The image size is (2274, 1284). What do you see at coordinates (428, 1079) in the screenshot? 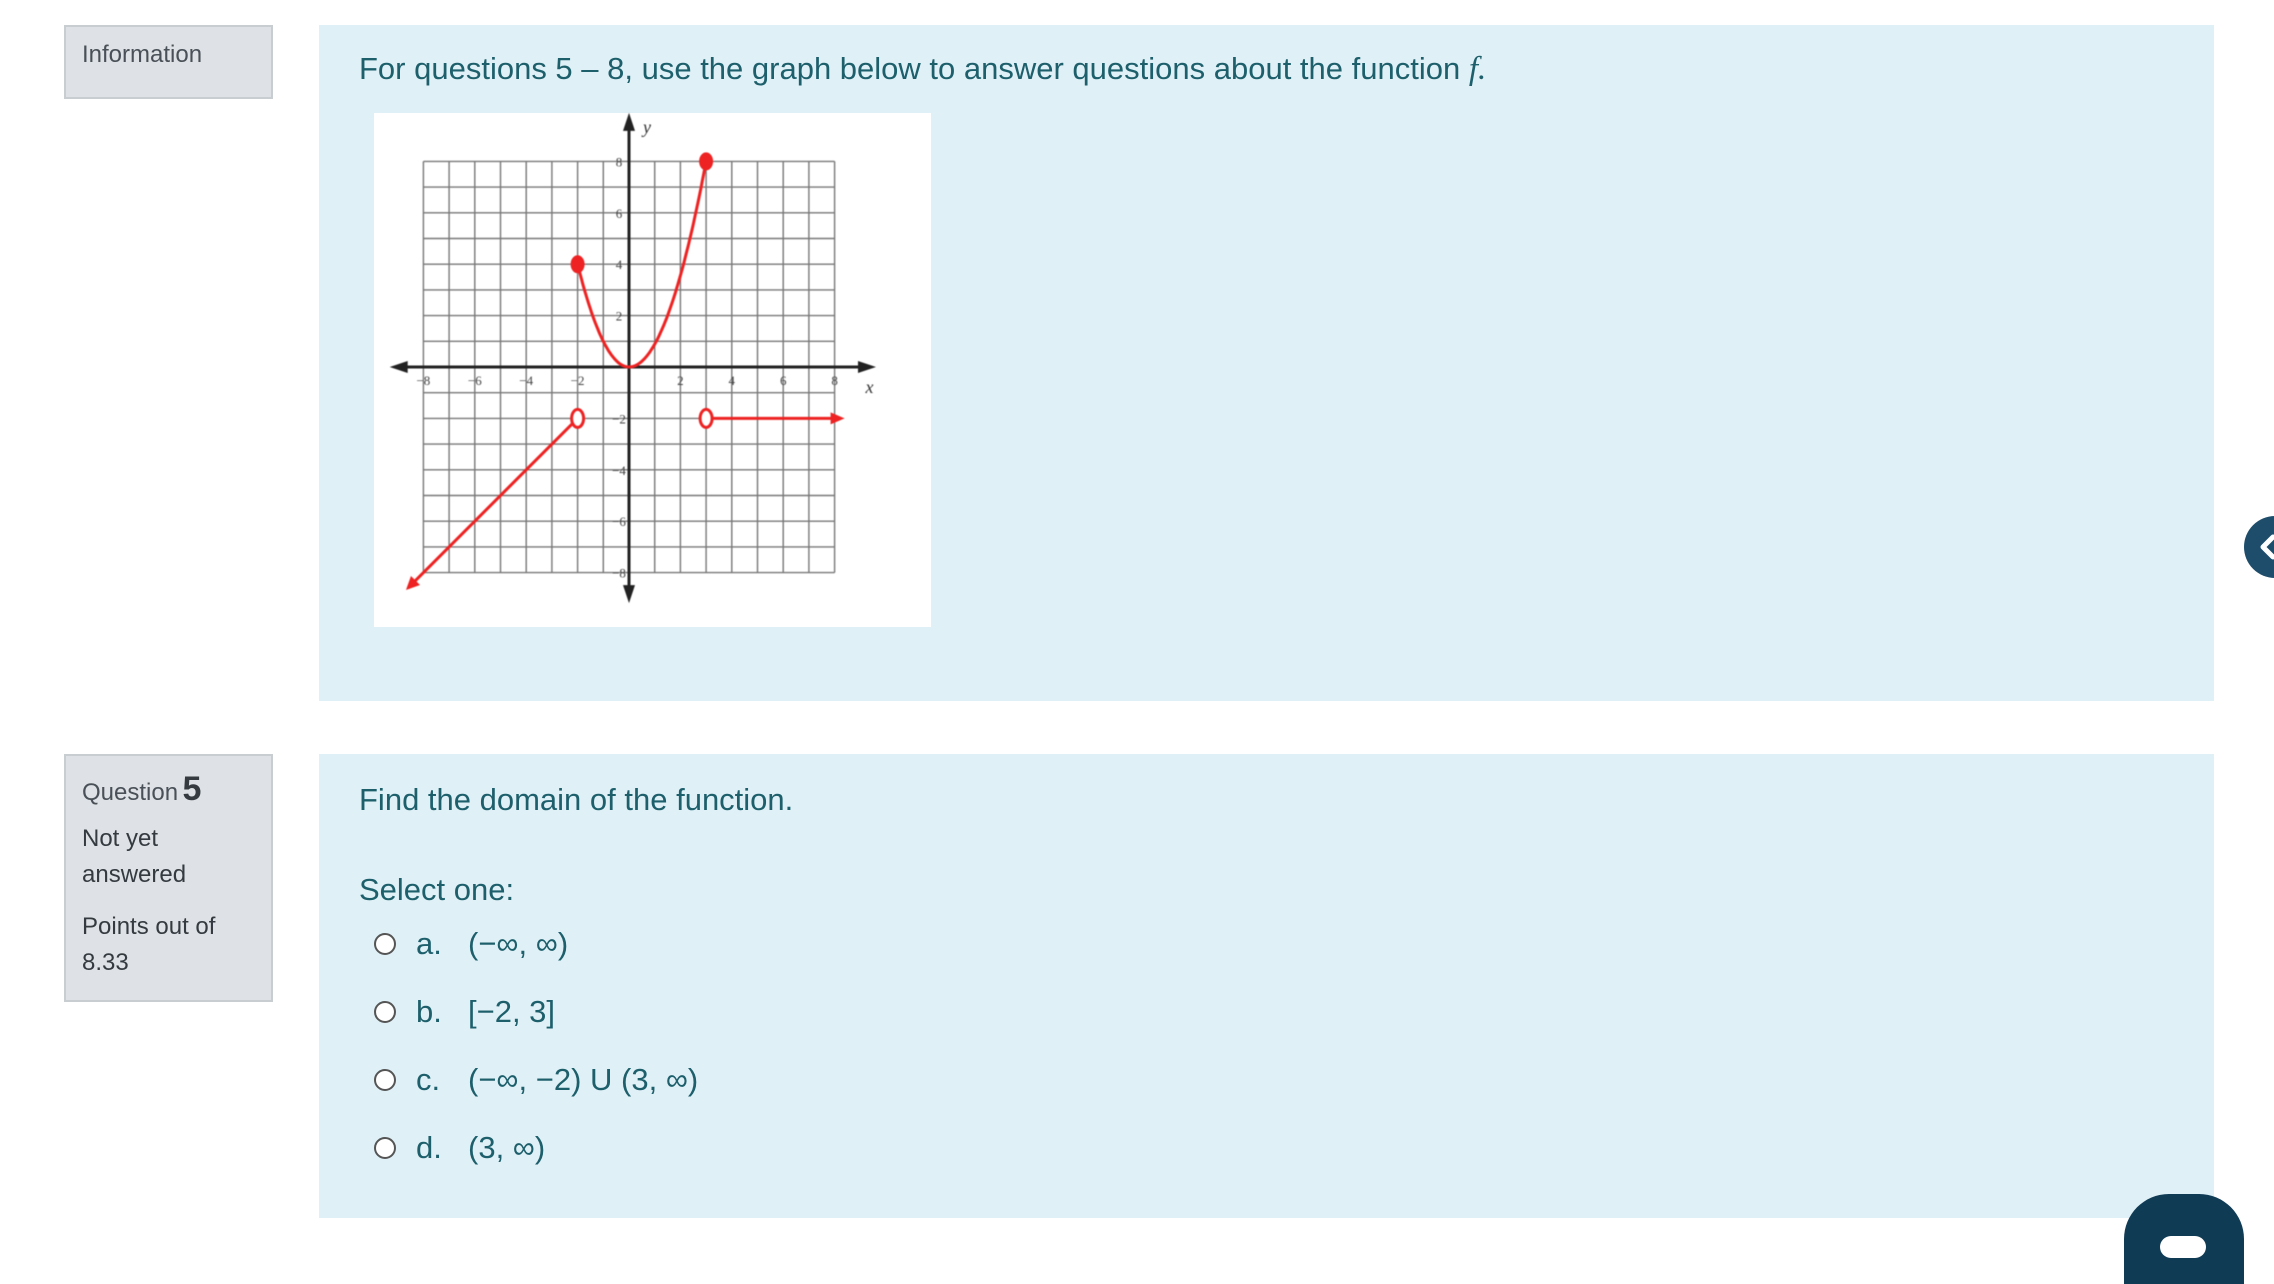
I see `option-c-letter: c.` at bounding box center [428, 1079].